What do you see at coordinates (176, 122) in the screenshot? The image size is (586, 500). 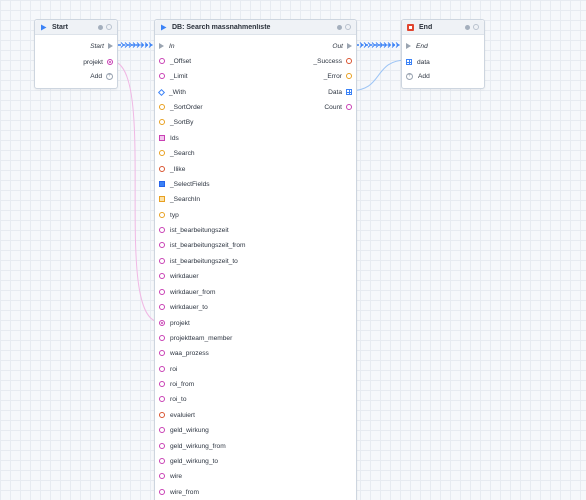 I see `db-input-sortby: _SortBy` at bounding box center [176, 122].